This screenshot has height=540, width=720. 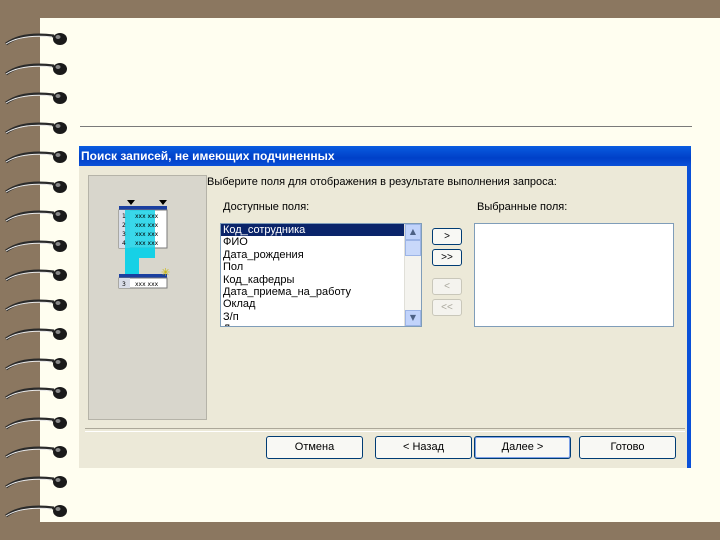 I want to click on available-field-item: Код_кафедры, so click(x=321, y=280).